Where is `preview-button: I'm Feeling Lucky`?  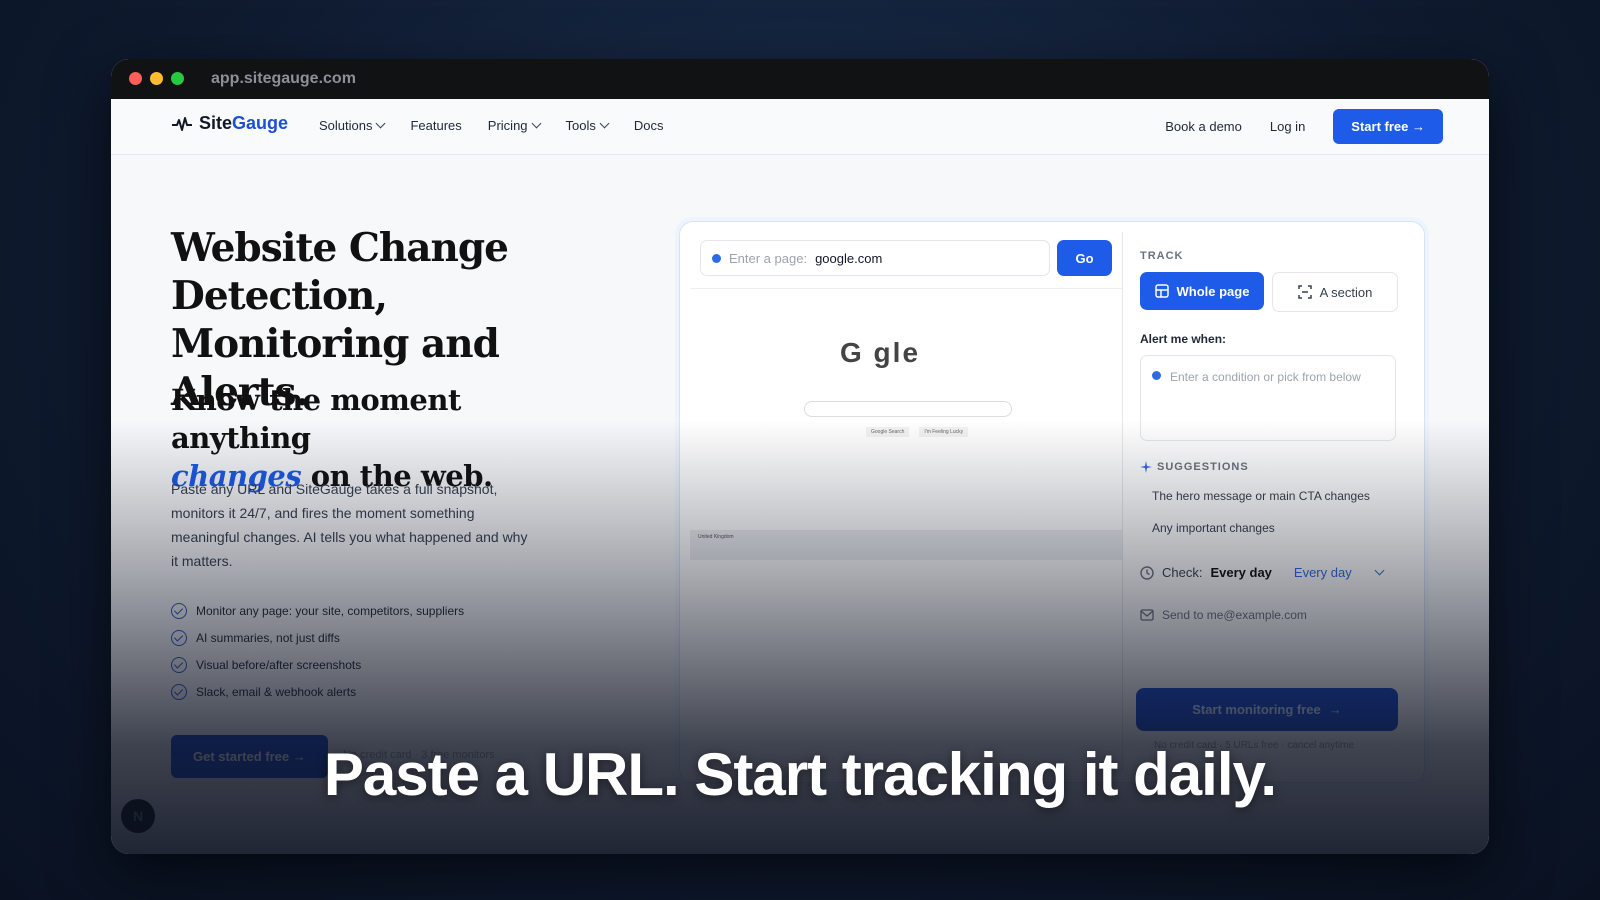 preview-button: I'm Feeling Lucky is located at coordinates (944, 432).